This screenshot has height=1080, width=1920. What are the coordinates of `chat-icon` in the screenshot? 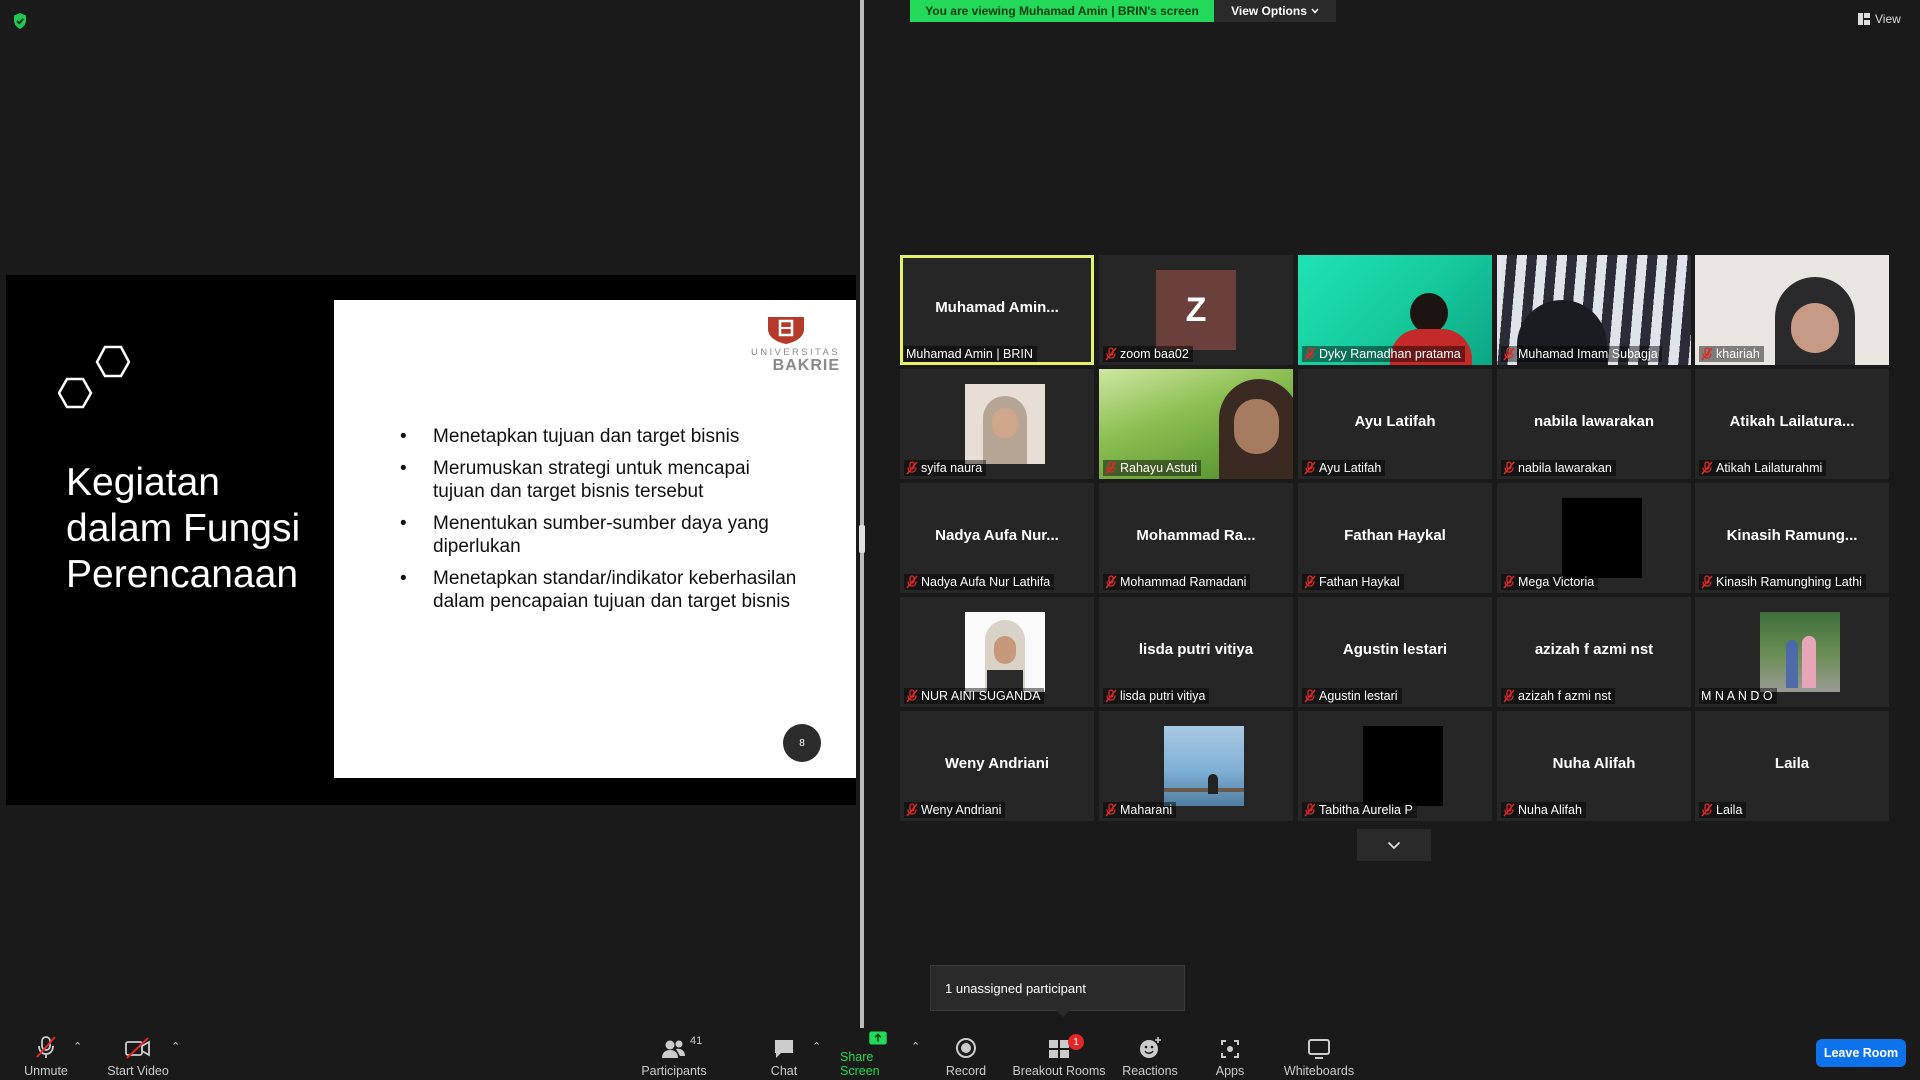 It's located at (784, 1049).